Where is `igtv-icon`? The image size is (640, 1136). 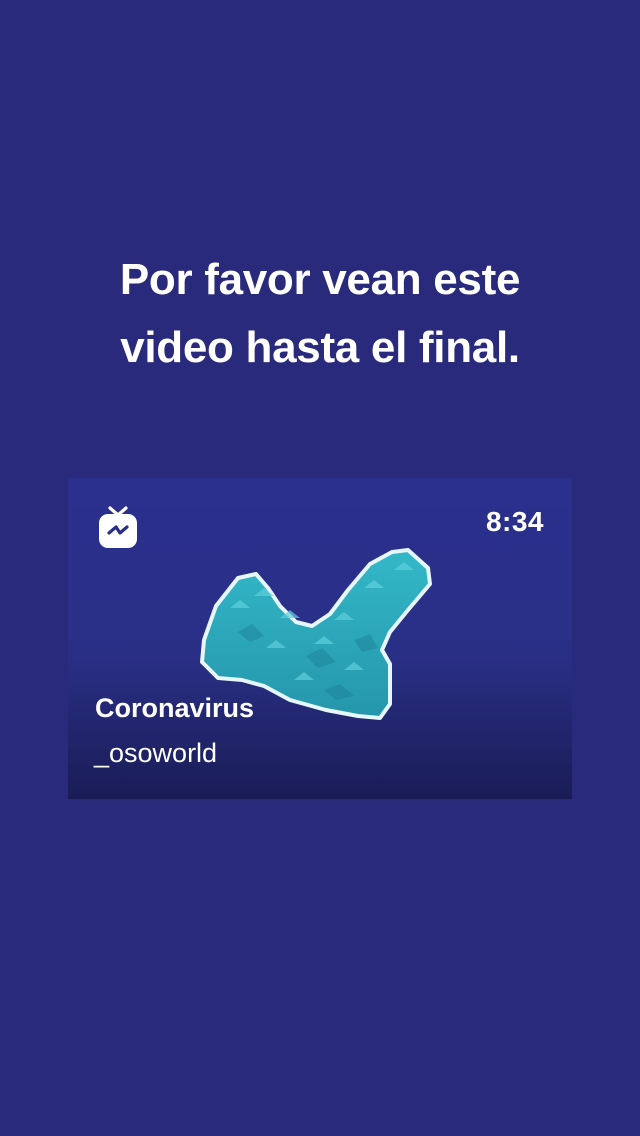 igtv-icon is located at coordinates (118, 527).